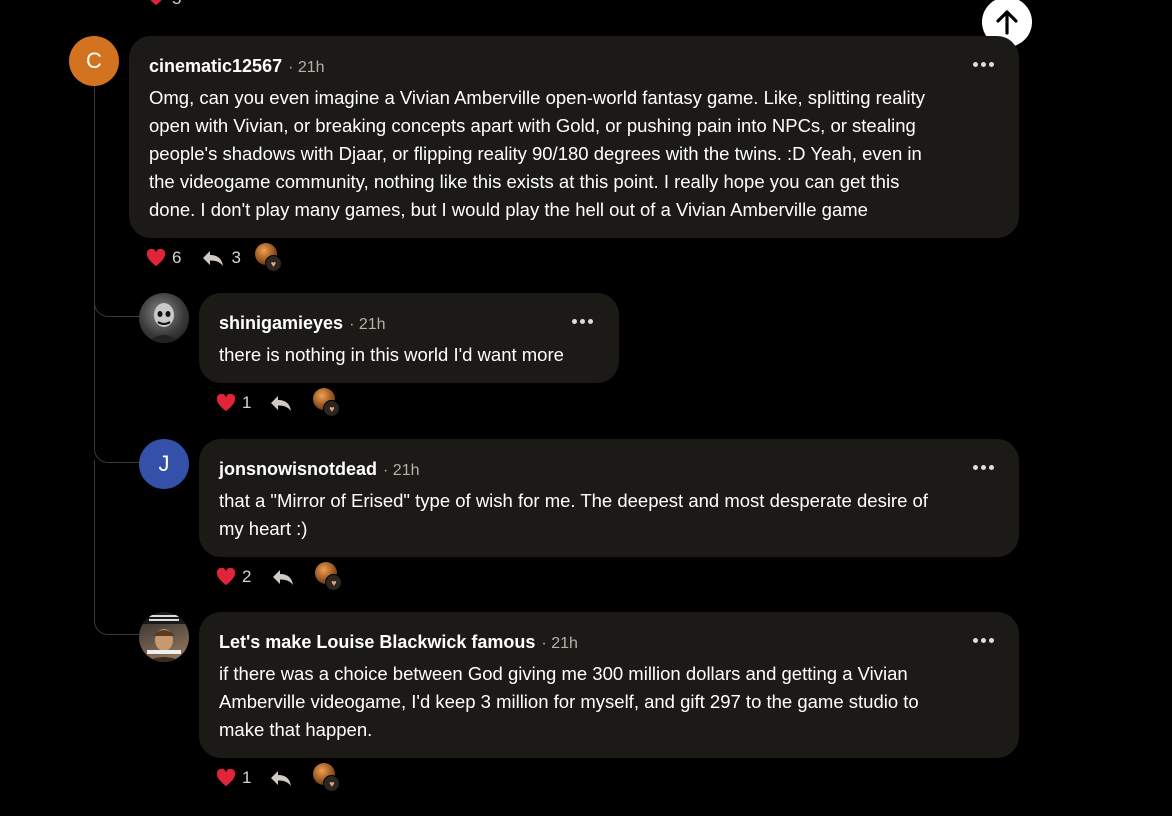  What do you see at coordinates (263, 528) in the screenshot?
I see `comment-line: my heart :)` at bounding box center [263, 528].